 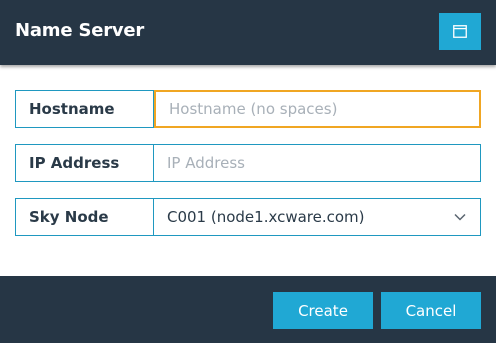 I want to click on ip-address-row: IP Address, so click(x=248, y=163).